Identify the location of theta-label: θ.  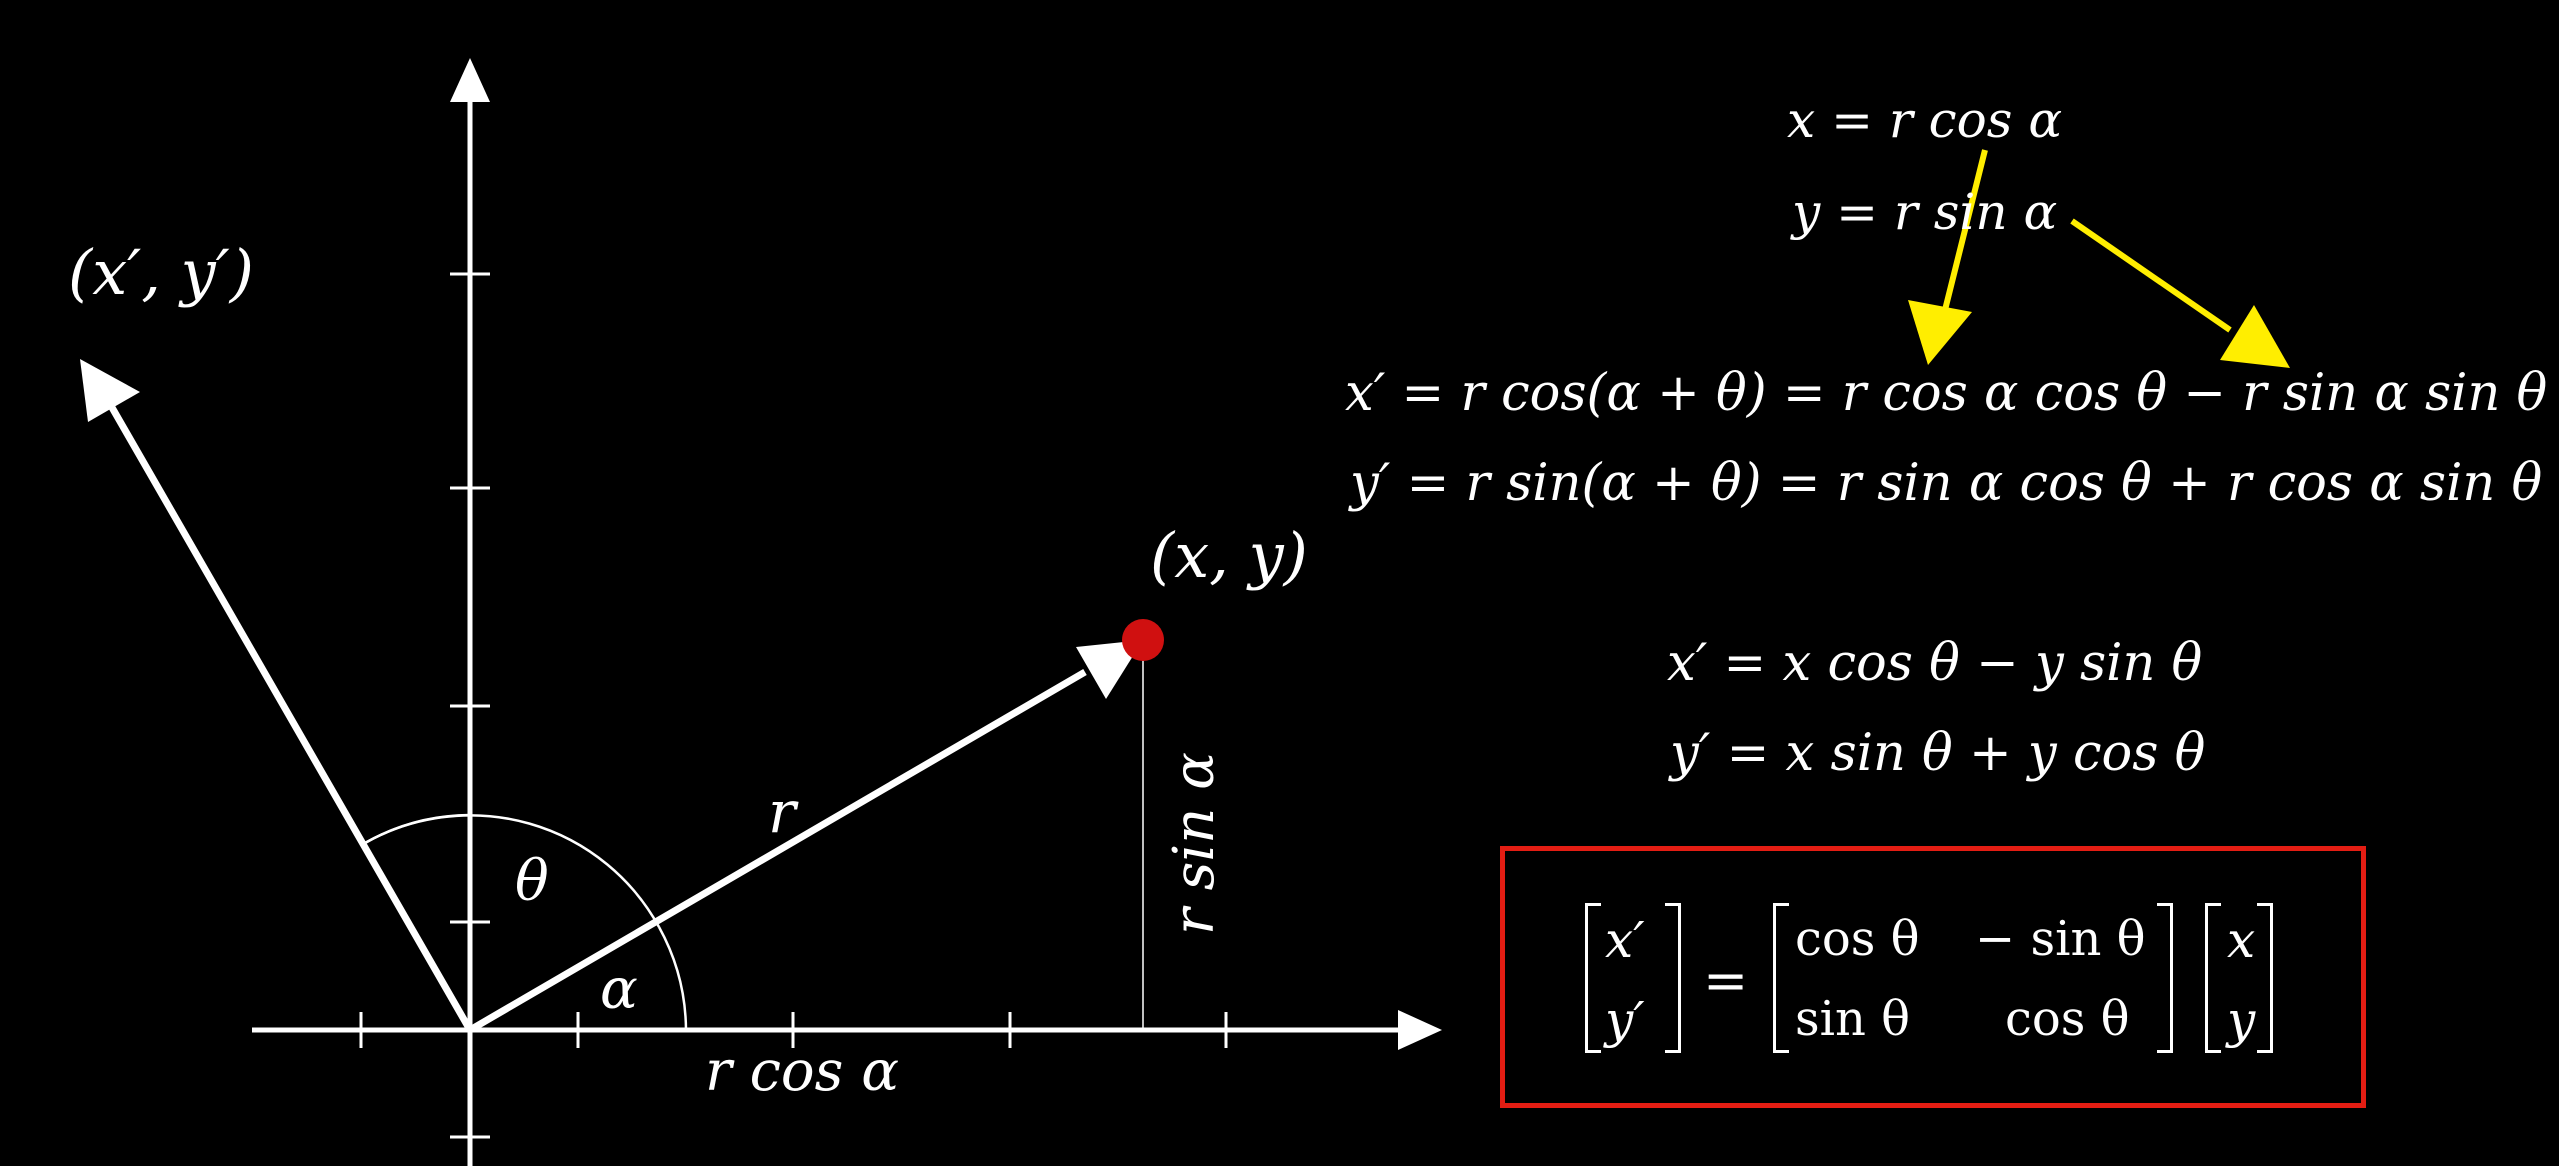
(532, 881).